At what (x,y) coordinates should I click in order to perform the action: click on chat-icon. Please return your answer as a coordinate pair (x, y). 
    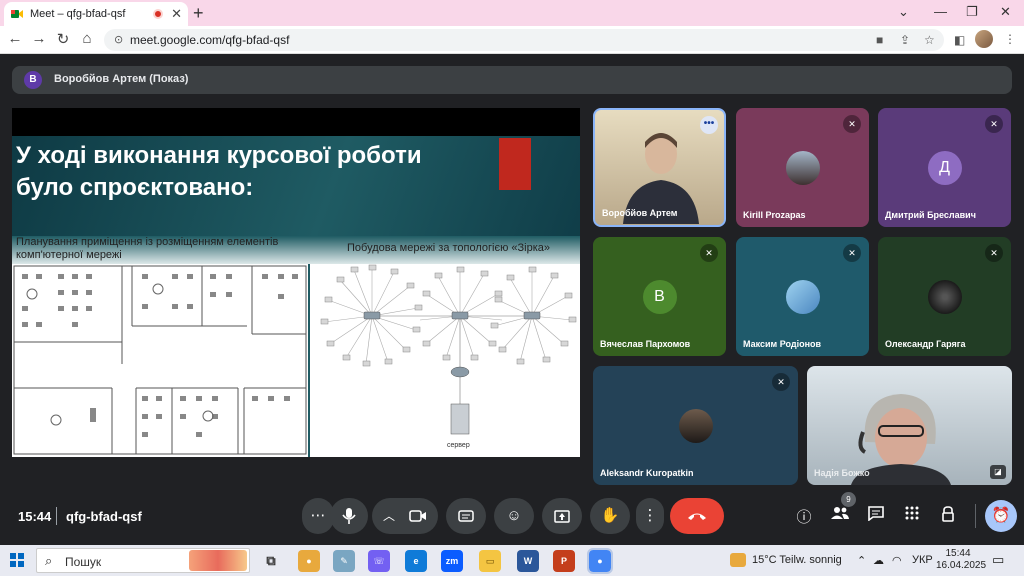
    Looking at the image, I should click on (876, 515).